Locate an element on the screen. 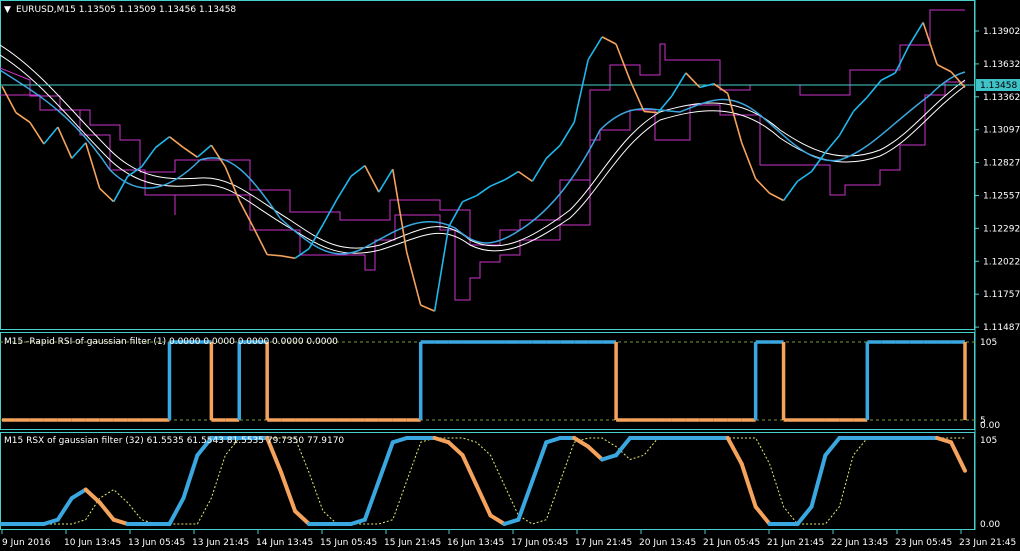 The image size is (1020, 551). x-tick-label: 10 Jun 13:45 is located at coordinates (92, 543).